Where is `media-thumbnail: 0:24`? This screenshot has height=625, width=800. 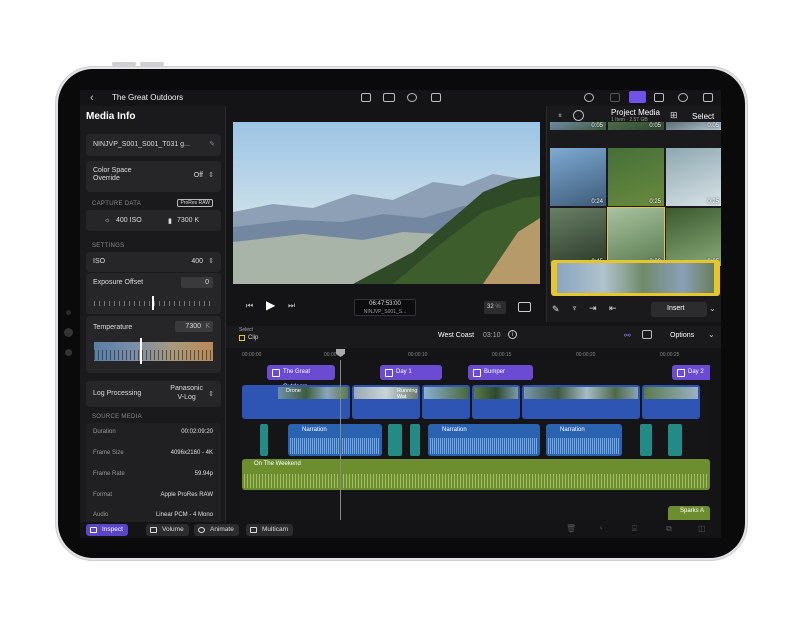
media-thumbnail: 0:24 is located at coordinates (578, 177).